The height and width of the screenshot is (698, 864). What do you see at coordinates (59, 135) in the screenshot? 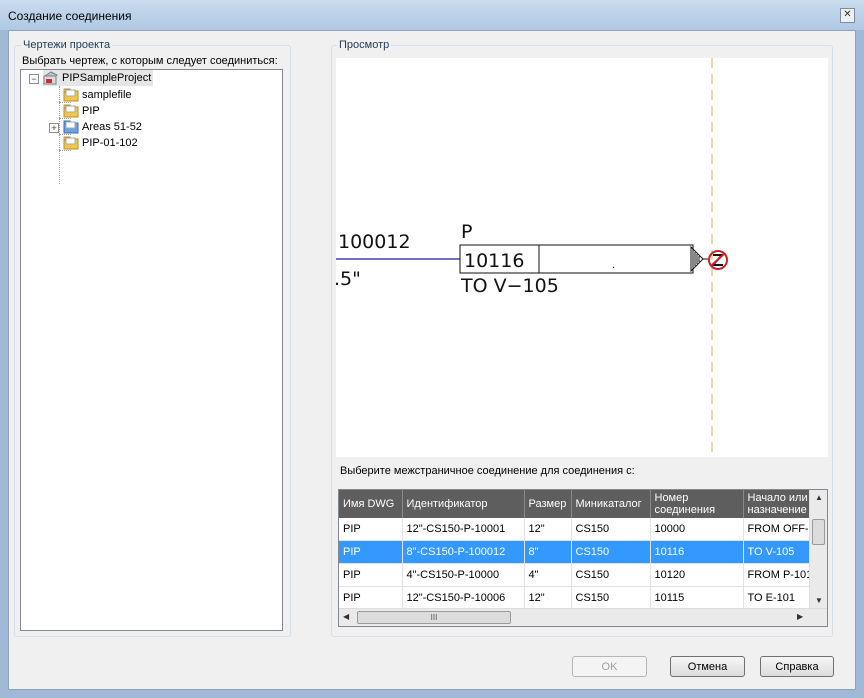
I see `tree-connector` at bounding box center [59, 135].